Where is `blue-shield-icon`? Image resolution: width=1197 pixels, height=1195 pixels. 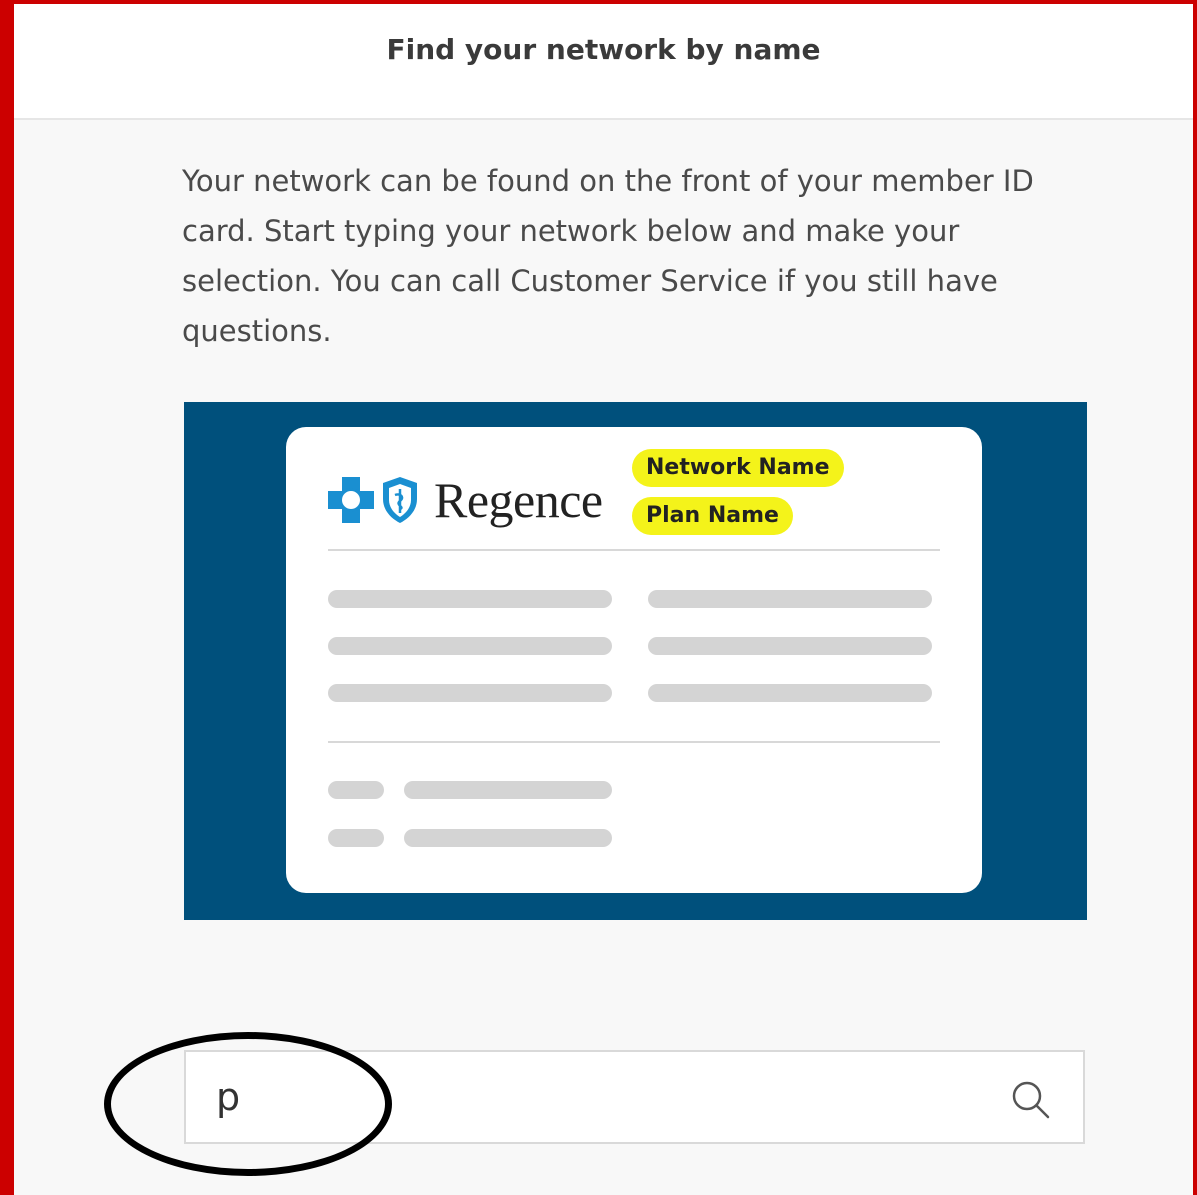 blue-shield-icon is located at coordinates (400, 500).